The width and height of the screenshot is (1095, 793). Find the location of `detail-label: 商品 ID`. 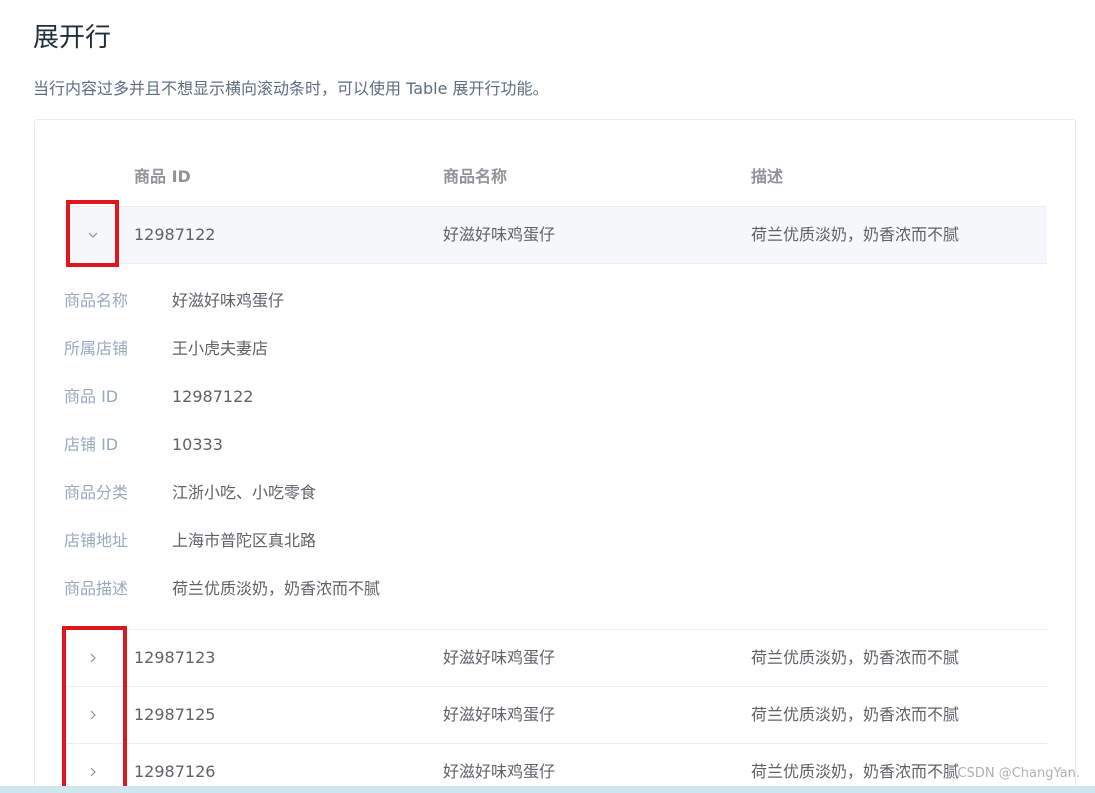

detail-label: 商品 ID is located at coordinates (91, 396).